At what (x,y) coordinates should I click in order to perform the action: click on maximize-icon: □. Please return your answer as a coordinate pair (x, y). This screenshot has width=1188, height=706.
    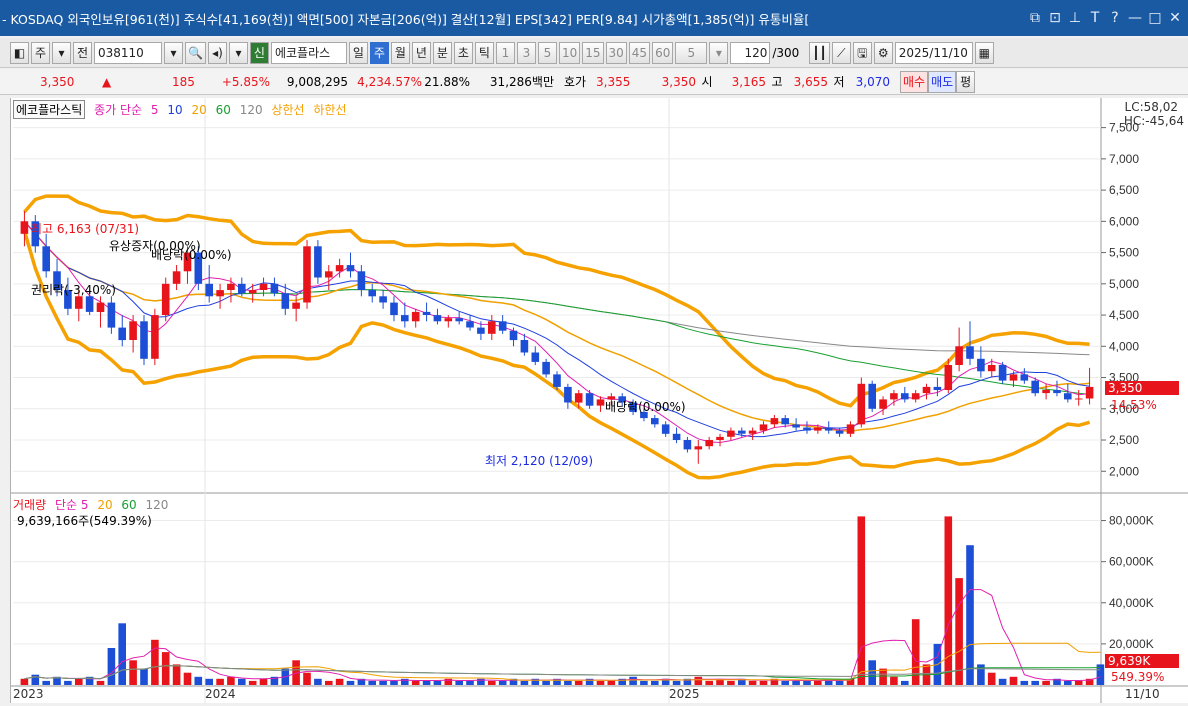
    Looking at the image, I should click on (1155, 18).